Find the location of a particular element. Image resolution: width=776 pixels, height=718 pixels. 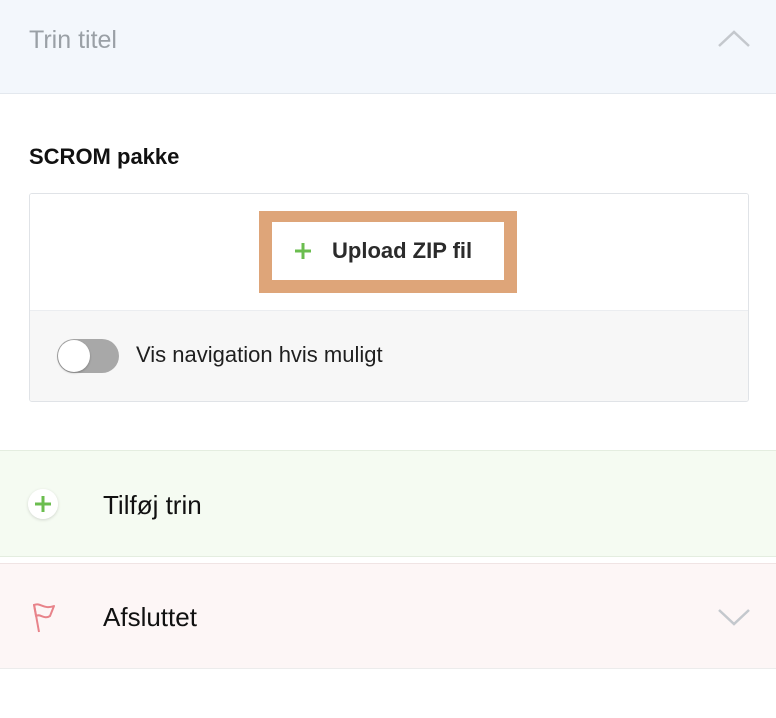

add-step-label: Tilføj trin is located at coordinates (152, 505).